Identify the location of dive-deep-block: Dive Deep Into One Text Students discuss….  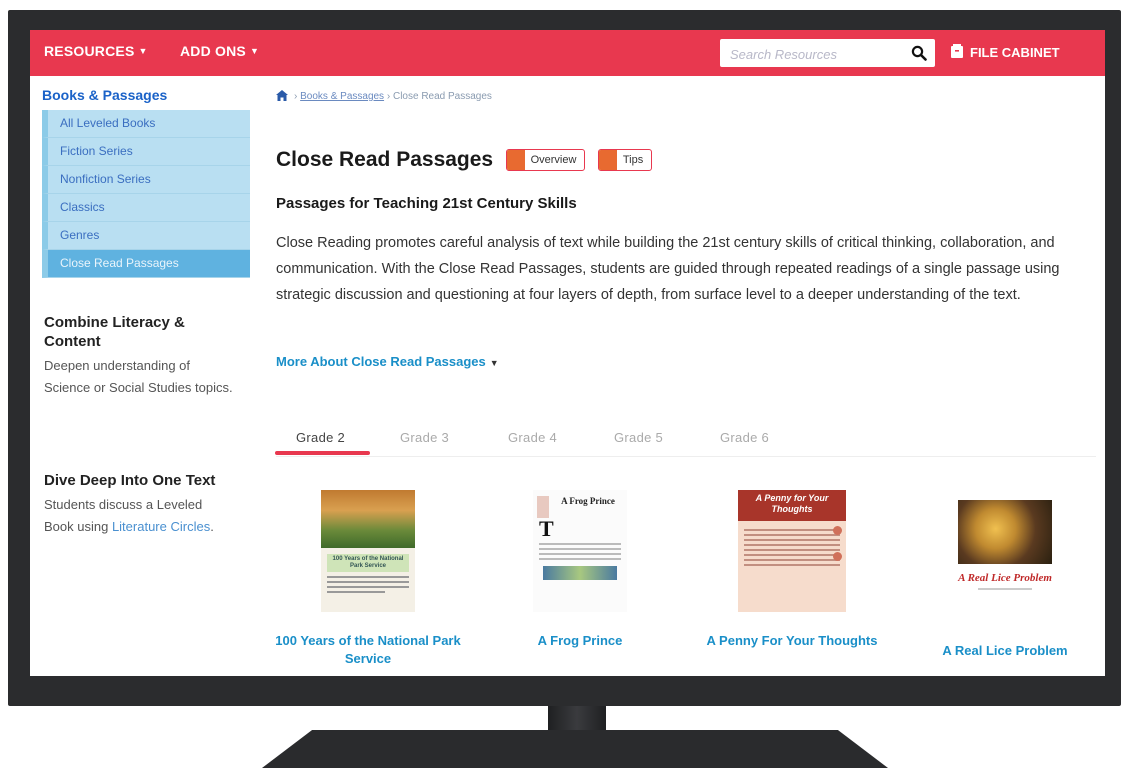
(139, 504).